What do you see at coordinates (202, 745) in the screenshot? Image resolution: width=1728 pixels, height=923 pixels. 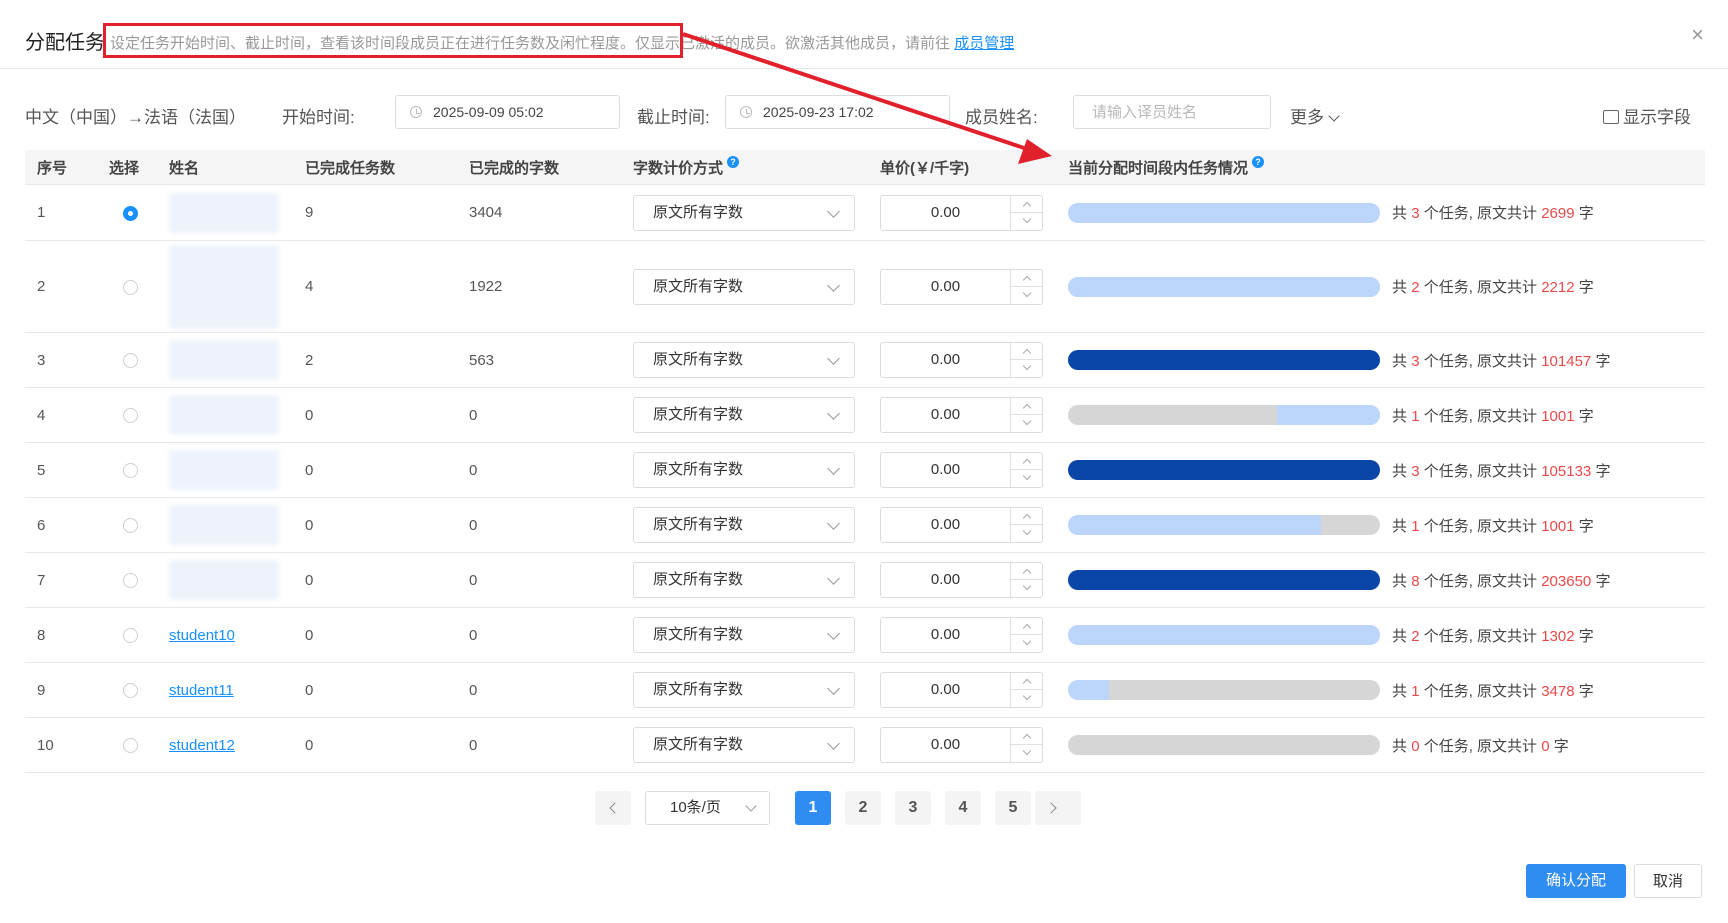 I see `member-name-link: student12` at bounding box center [202, 745].